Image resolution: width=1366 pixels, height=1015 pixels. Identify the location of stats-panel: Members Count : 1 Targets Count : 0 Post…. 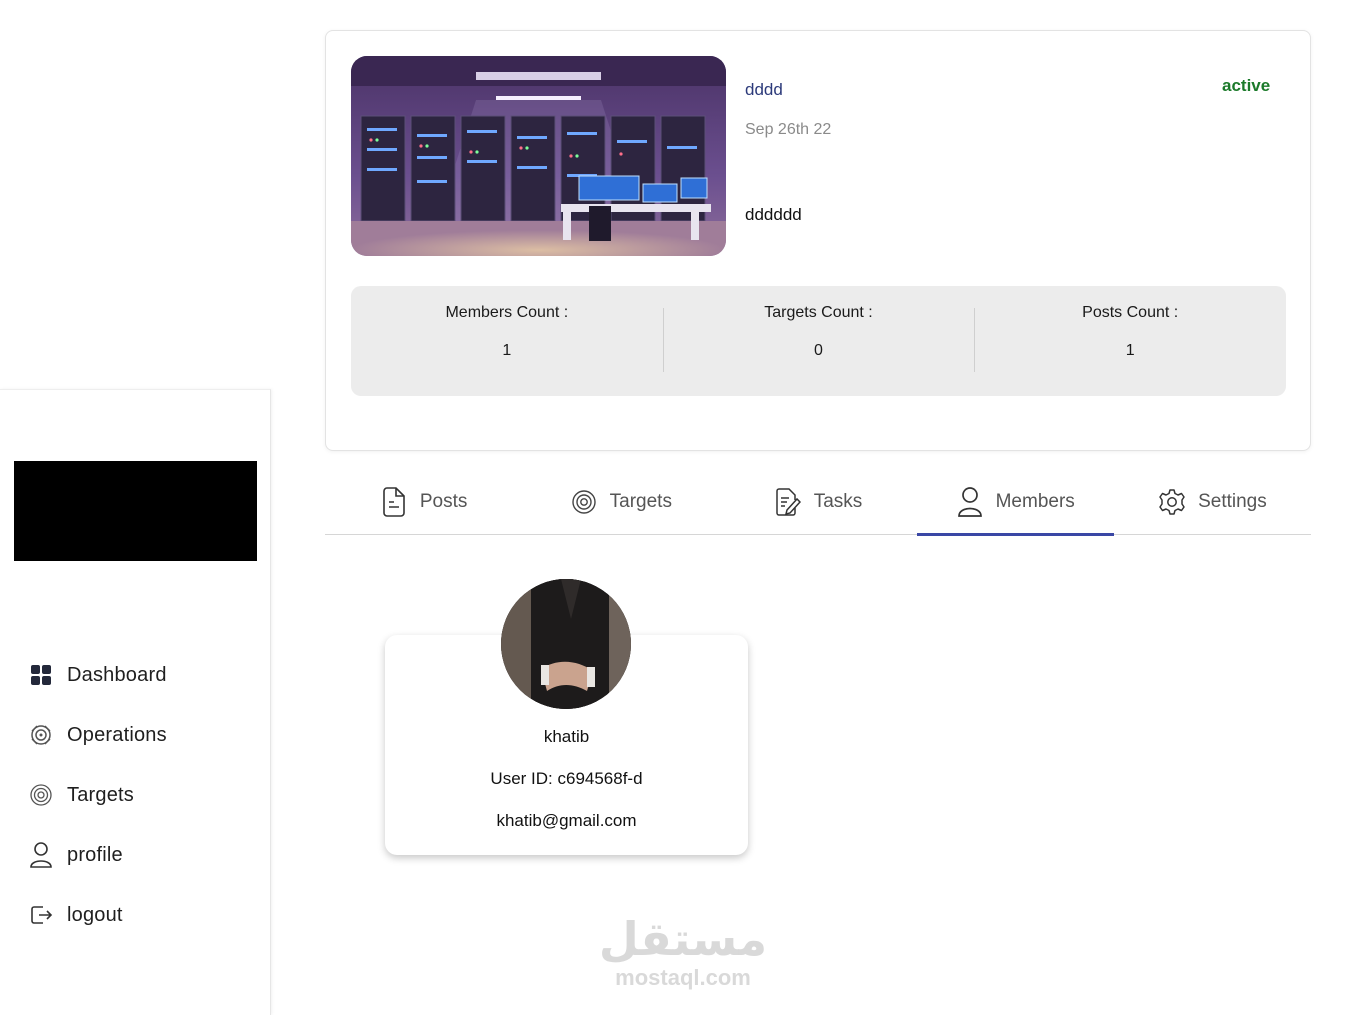
(818, 341).